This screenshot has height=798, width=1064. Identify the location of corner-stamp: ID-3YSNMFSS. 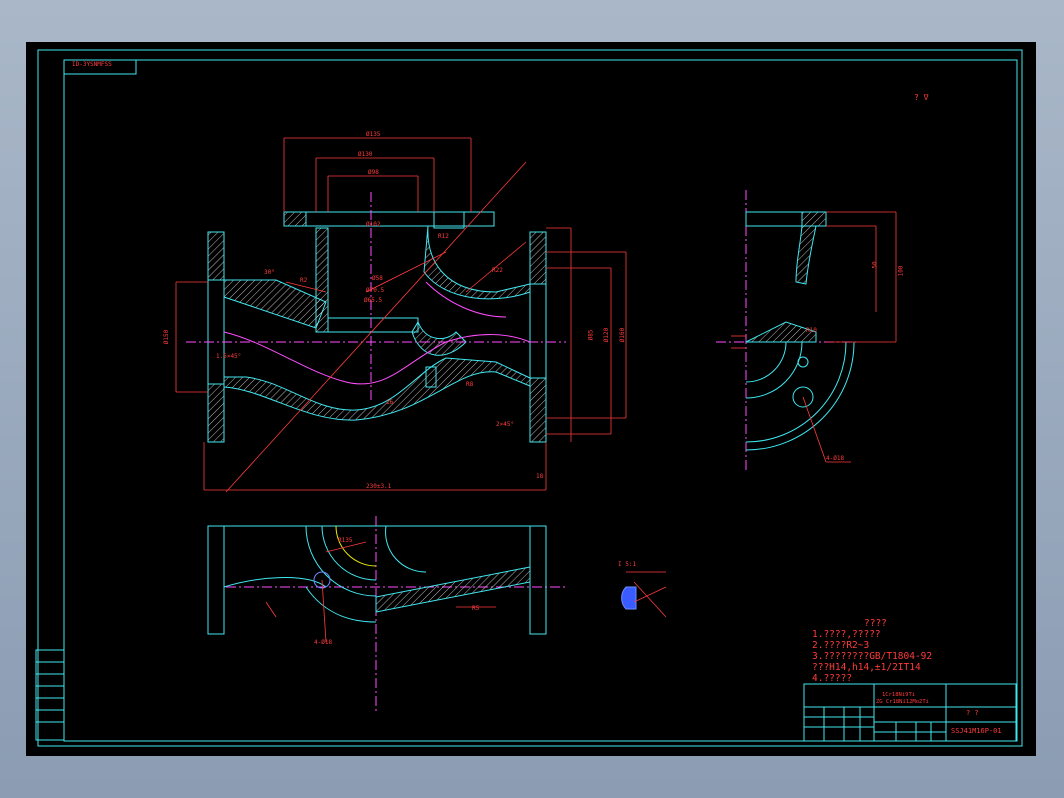
(92, 64).